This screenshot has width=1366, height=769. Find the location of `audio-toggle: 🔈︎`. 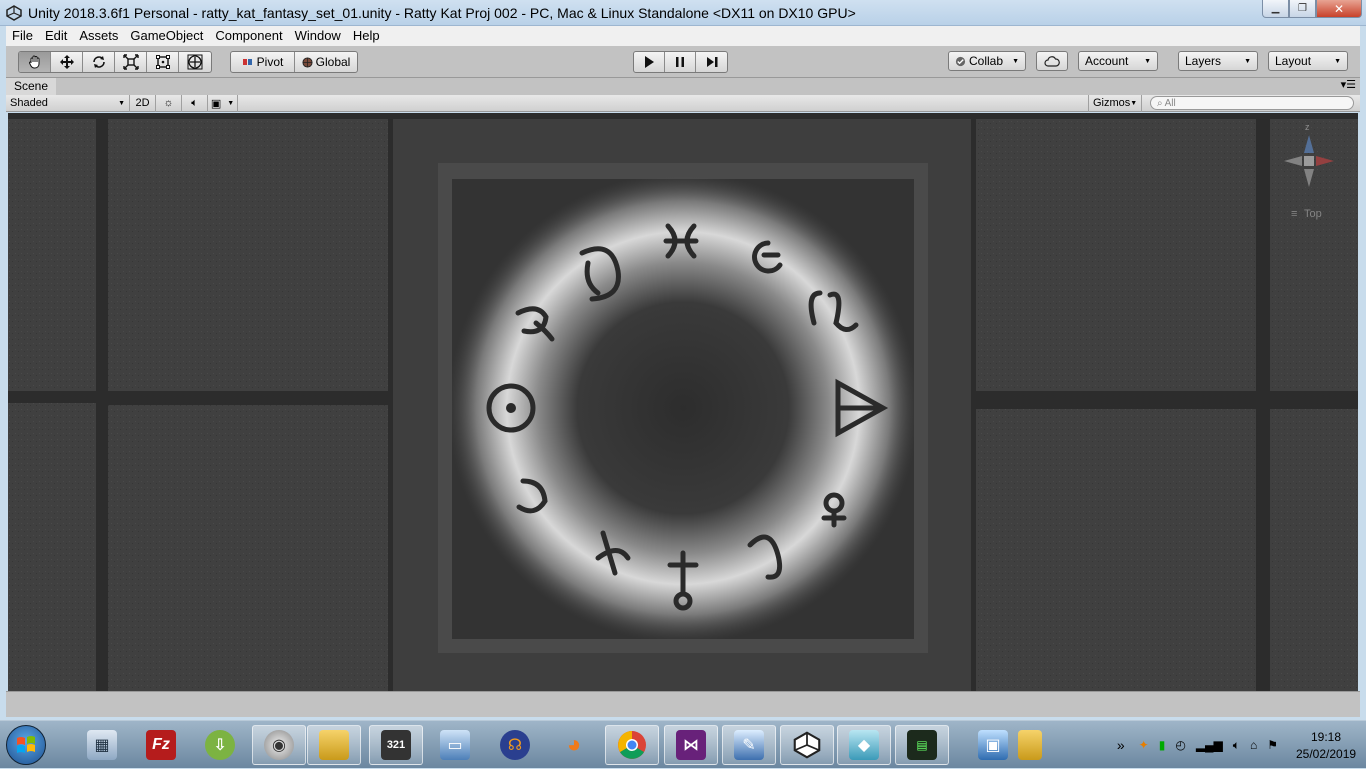

audio-toggle: 🔈︎ is located at coordinates (195, 103).